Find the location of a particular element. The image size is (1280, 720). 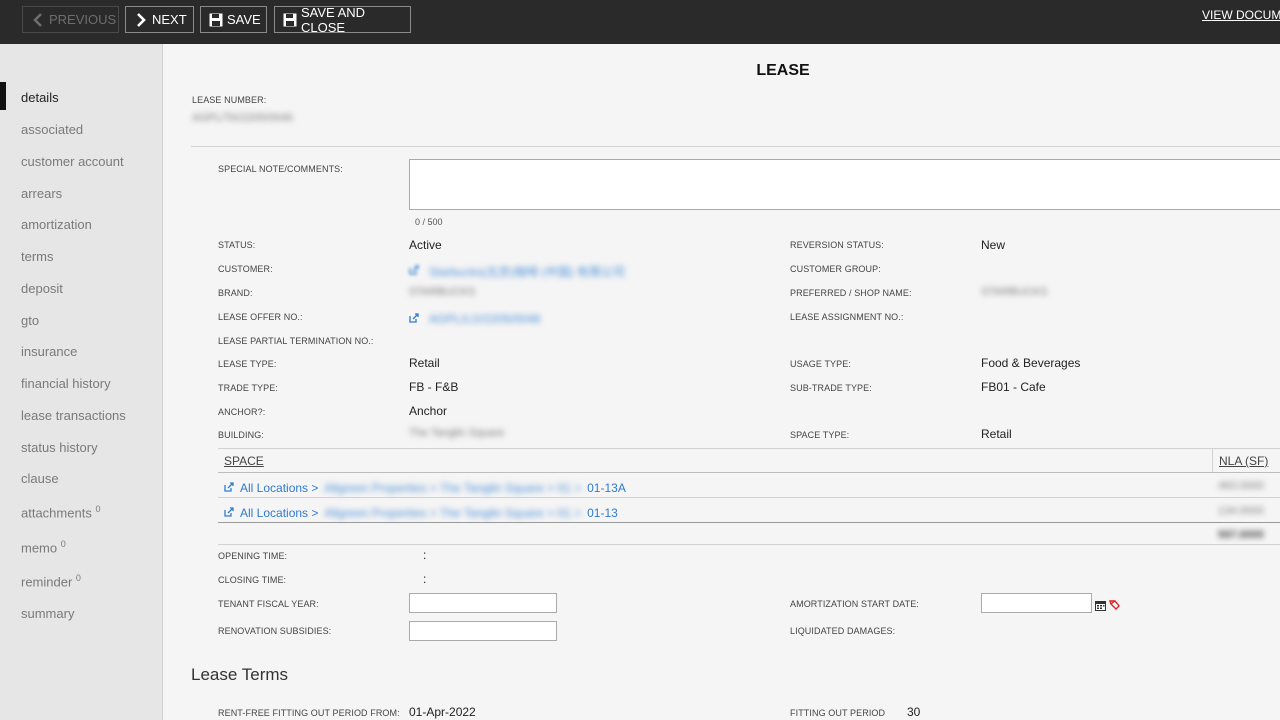

lease-offer-label: LEASE OFFER NO.: is located at coordinates (260, 317).